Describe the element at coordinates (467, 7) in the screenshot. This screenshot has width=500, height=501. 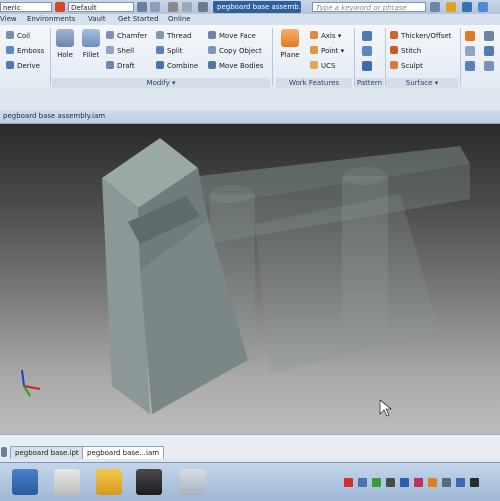
I see `communication-icon` at that location.